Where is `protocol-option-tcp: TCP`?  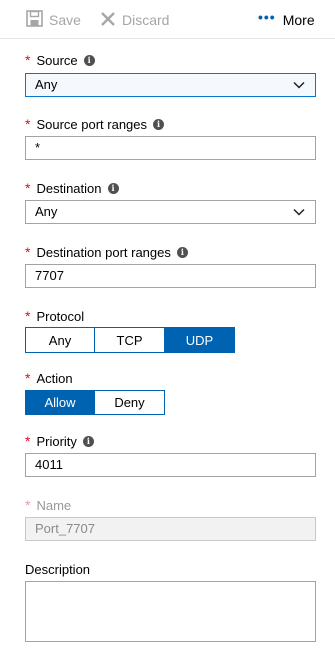 protocol-option-tcp: TCP is located at coordinates (130, 340).